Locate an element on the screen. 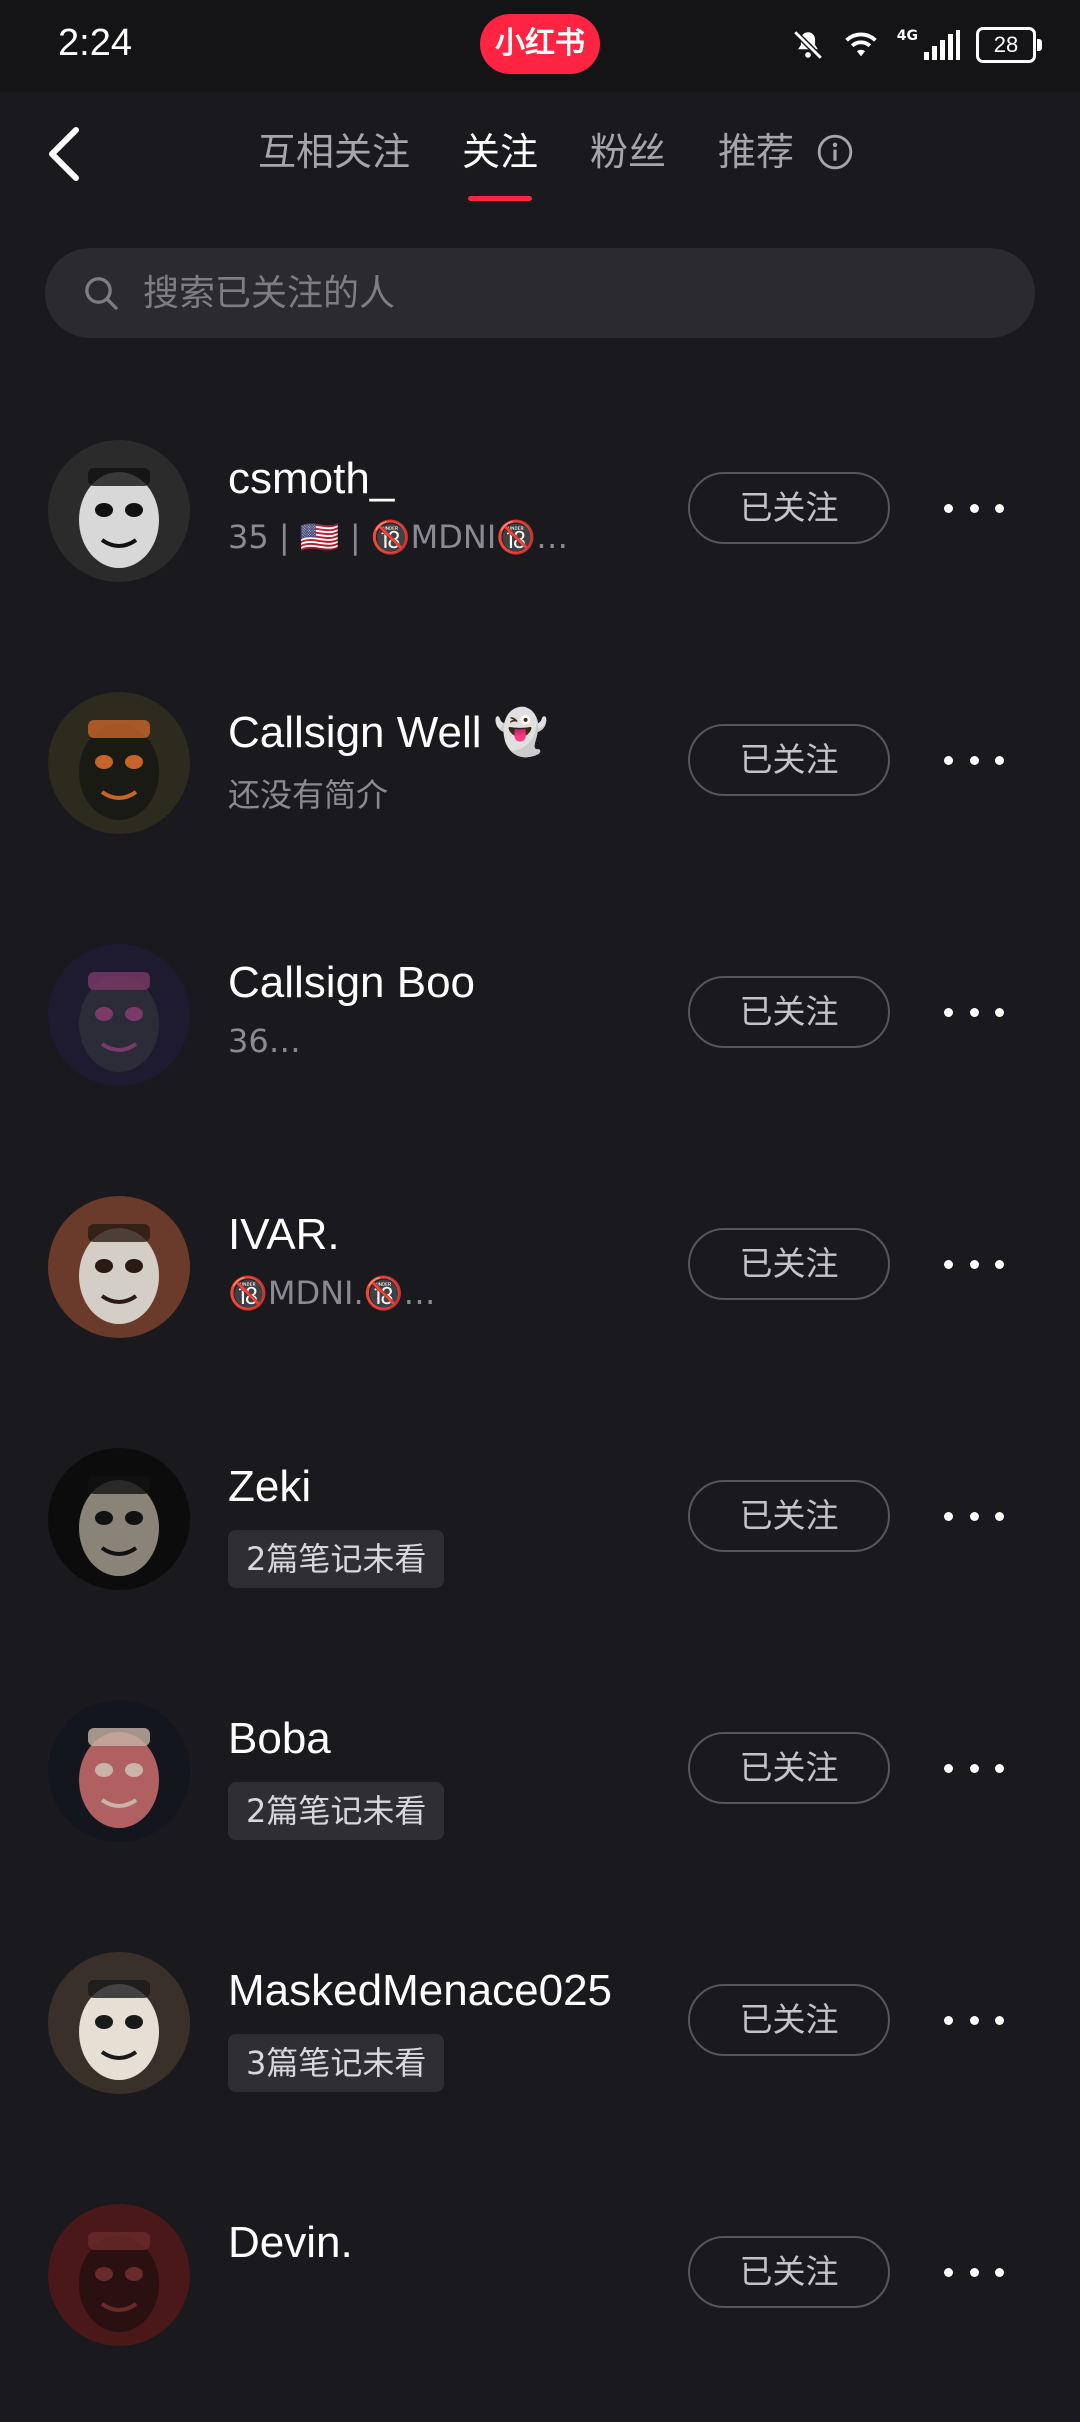 The height and width of the screenshot is (2422, 1080). battery-icon: 28 is located at coordinates (1009, 45).